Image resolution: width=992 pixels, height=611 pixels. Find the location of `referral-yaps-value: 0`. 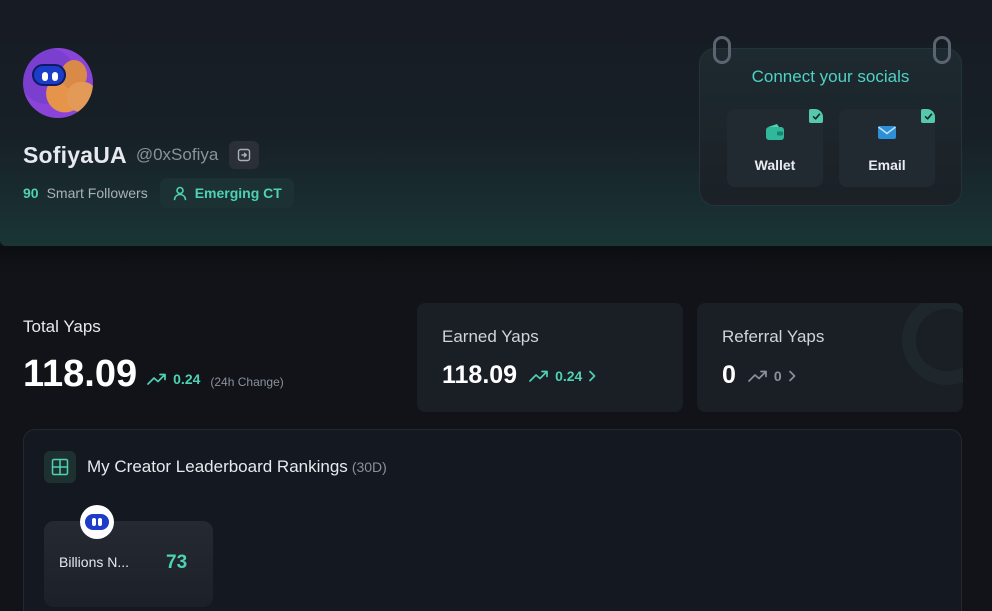

referral-yaps-value: 0 is located at coordinates (729, 375).